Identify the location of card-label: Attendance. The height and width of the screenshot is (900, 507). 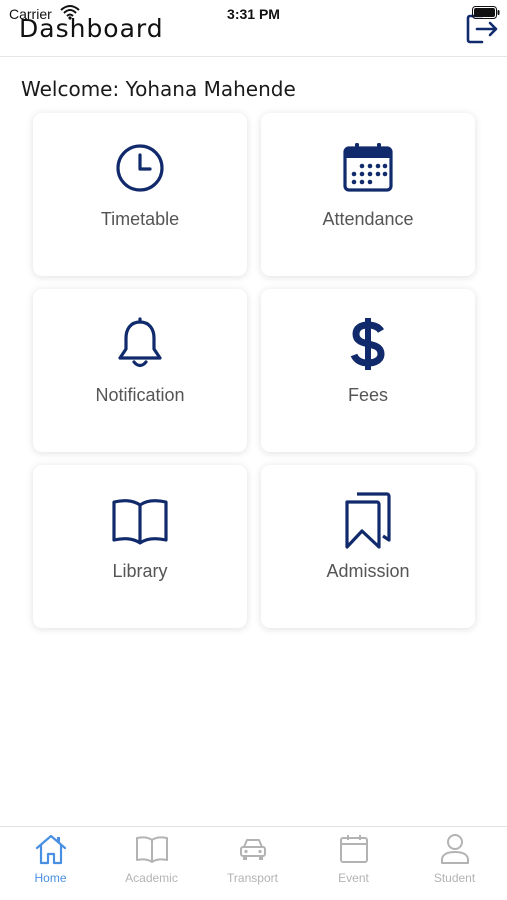
(368, 219).